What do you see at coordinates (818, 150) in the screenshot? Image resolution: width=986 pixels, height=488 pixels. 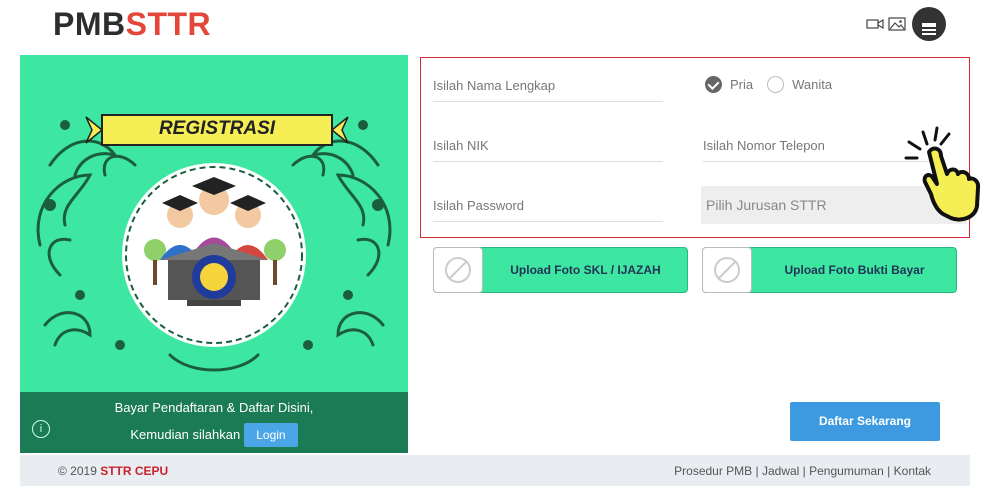 I see `phone-field: Isilah Nomor Telepon` at bounding box center [818, 150].